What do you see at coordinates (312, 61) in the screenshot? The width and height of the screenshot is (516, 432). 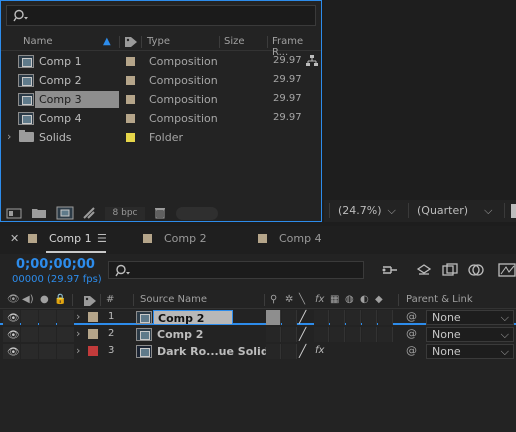 I see `flowchart-icon` at bounding box center [312, 61].